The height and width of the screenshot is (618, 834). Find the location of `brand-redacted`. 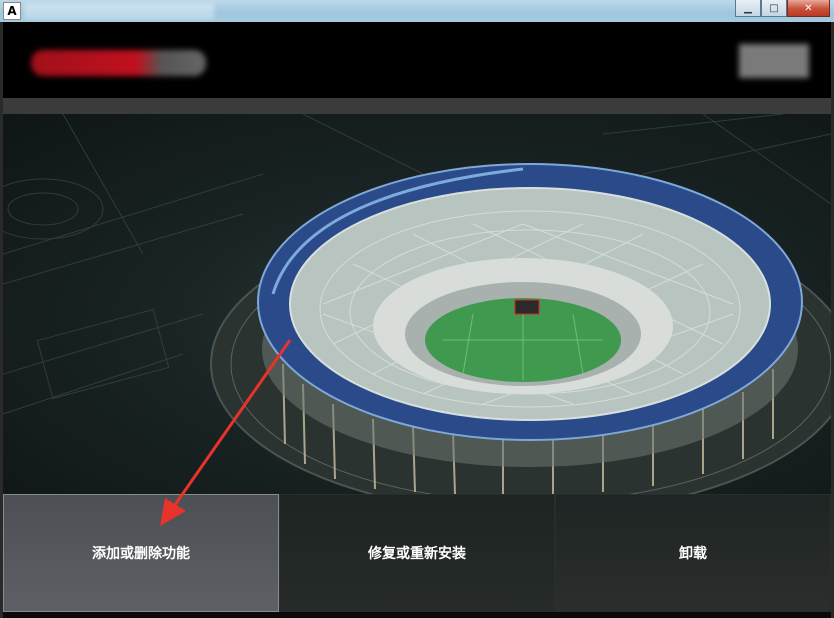

brand-redacted is located at coordinates (774, 61).